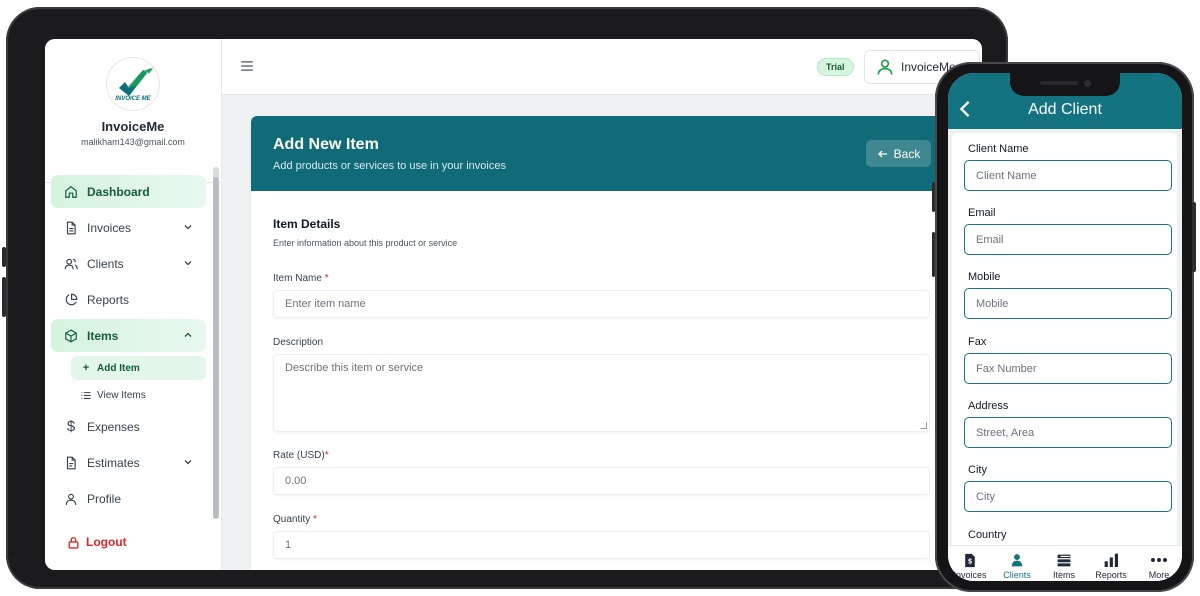  I want to click on sidebar-item-profile: Profile, so click(128, 498).